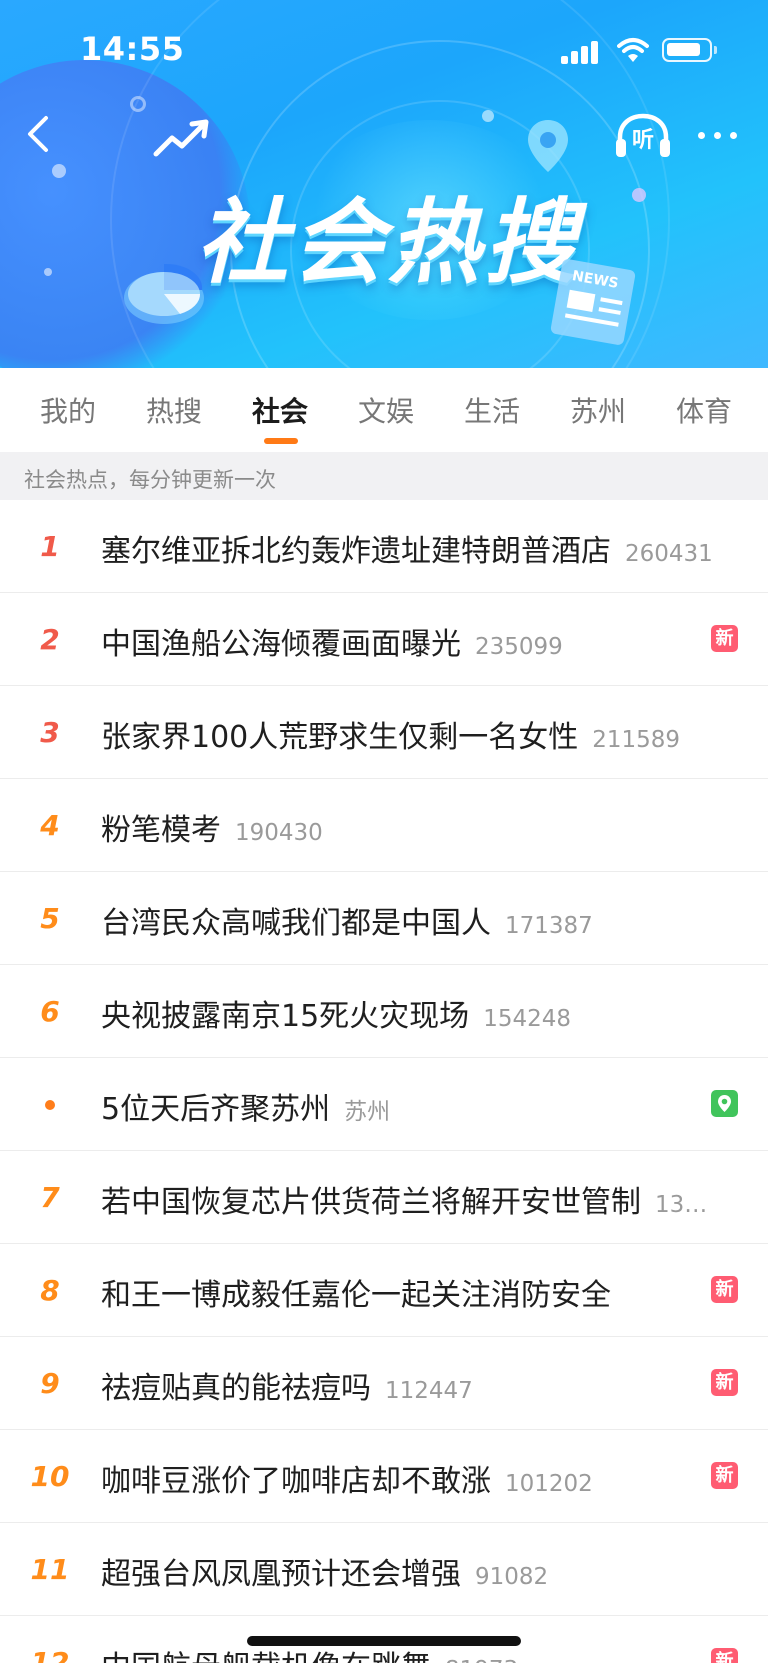  Describe the element at coordinates (150, 480) in the screenshot. I see `update-notice-text: 社会热点，每分钟更新一次` at that location.